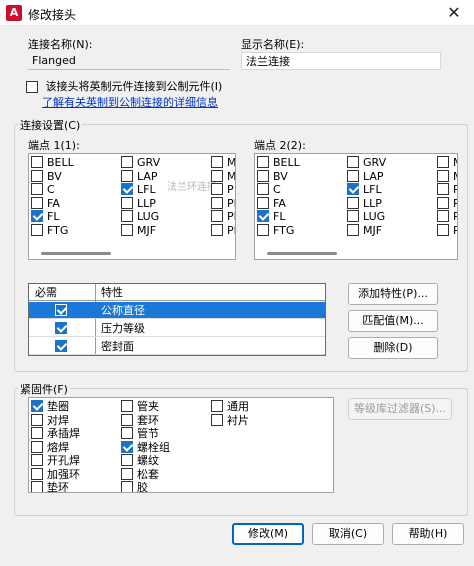 Image resolution: width=474 pixels, height=566 pixels. I want to click on checklist-item: 管节, so click(140, 433).